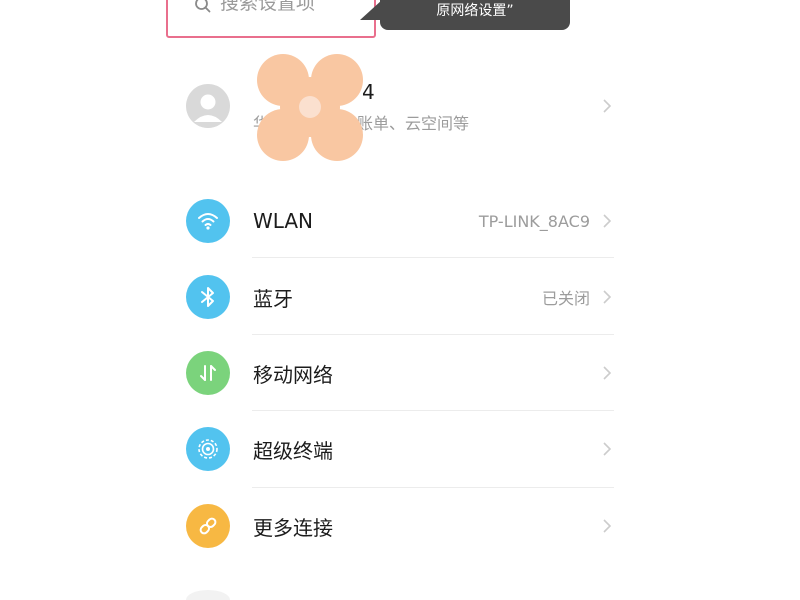 This screenshot has width=800, height=600. I want to click on settings-item-mobile-network: 移动网络, so click(401, 373).